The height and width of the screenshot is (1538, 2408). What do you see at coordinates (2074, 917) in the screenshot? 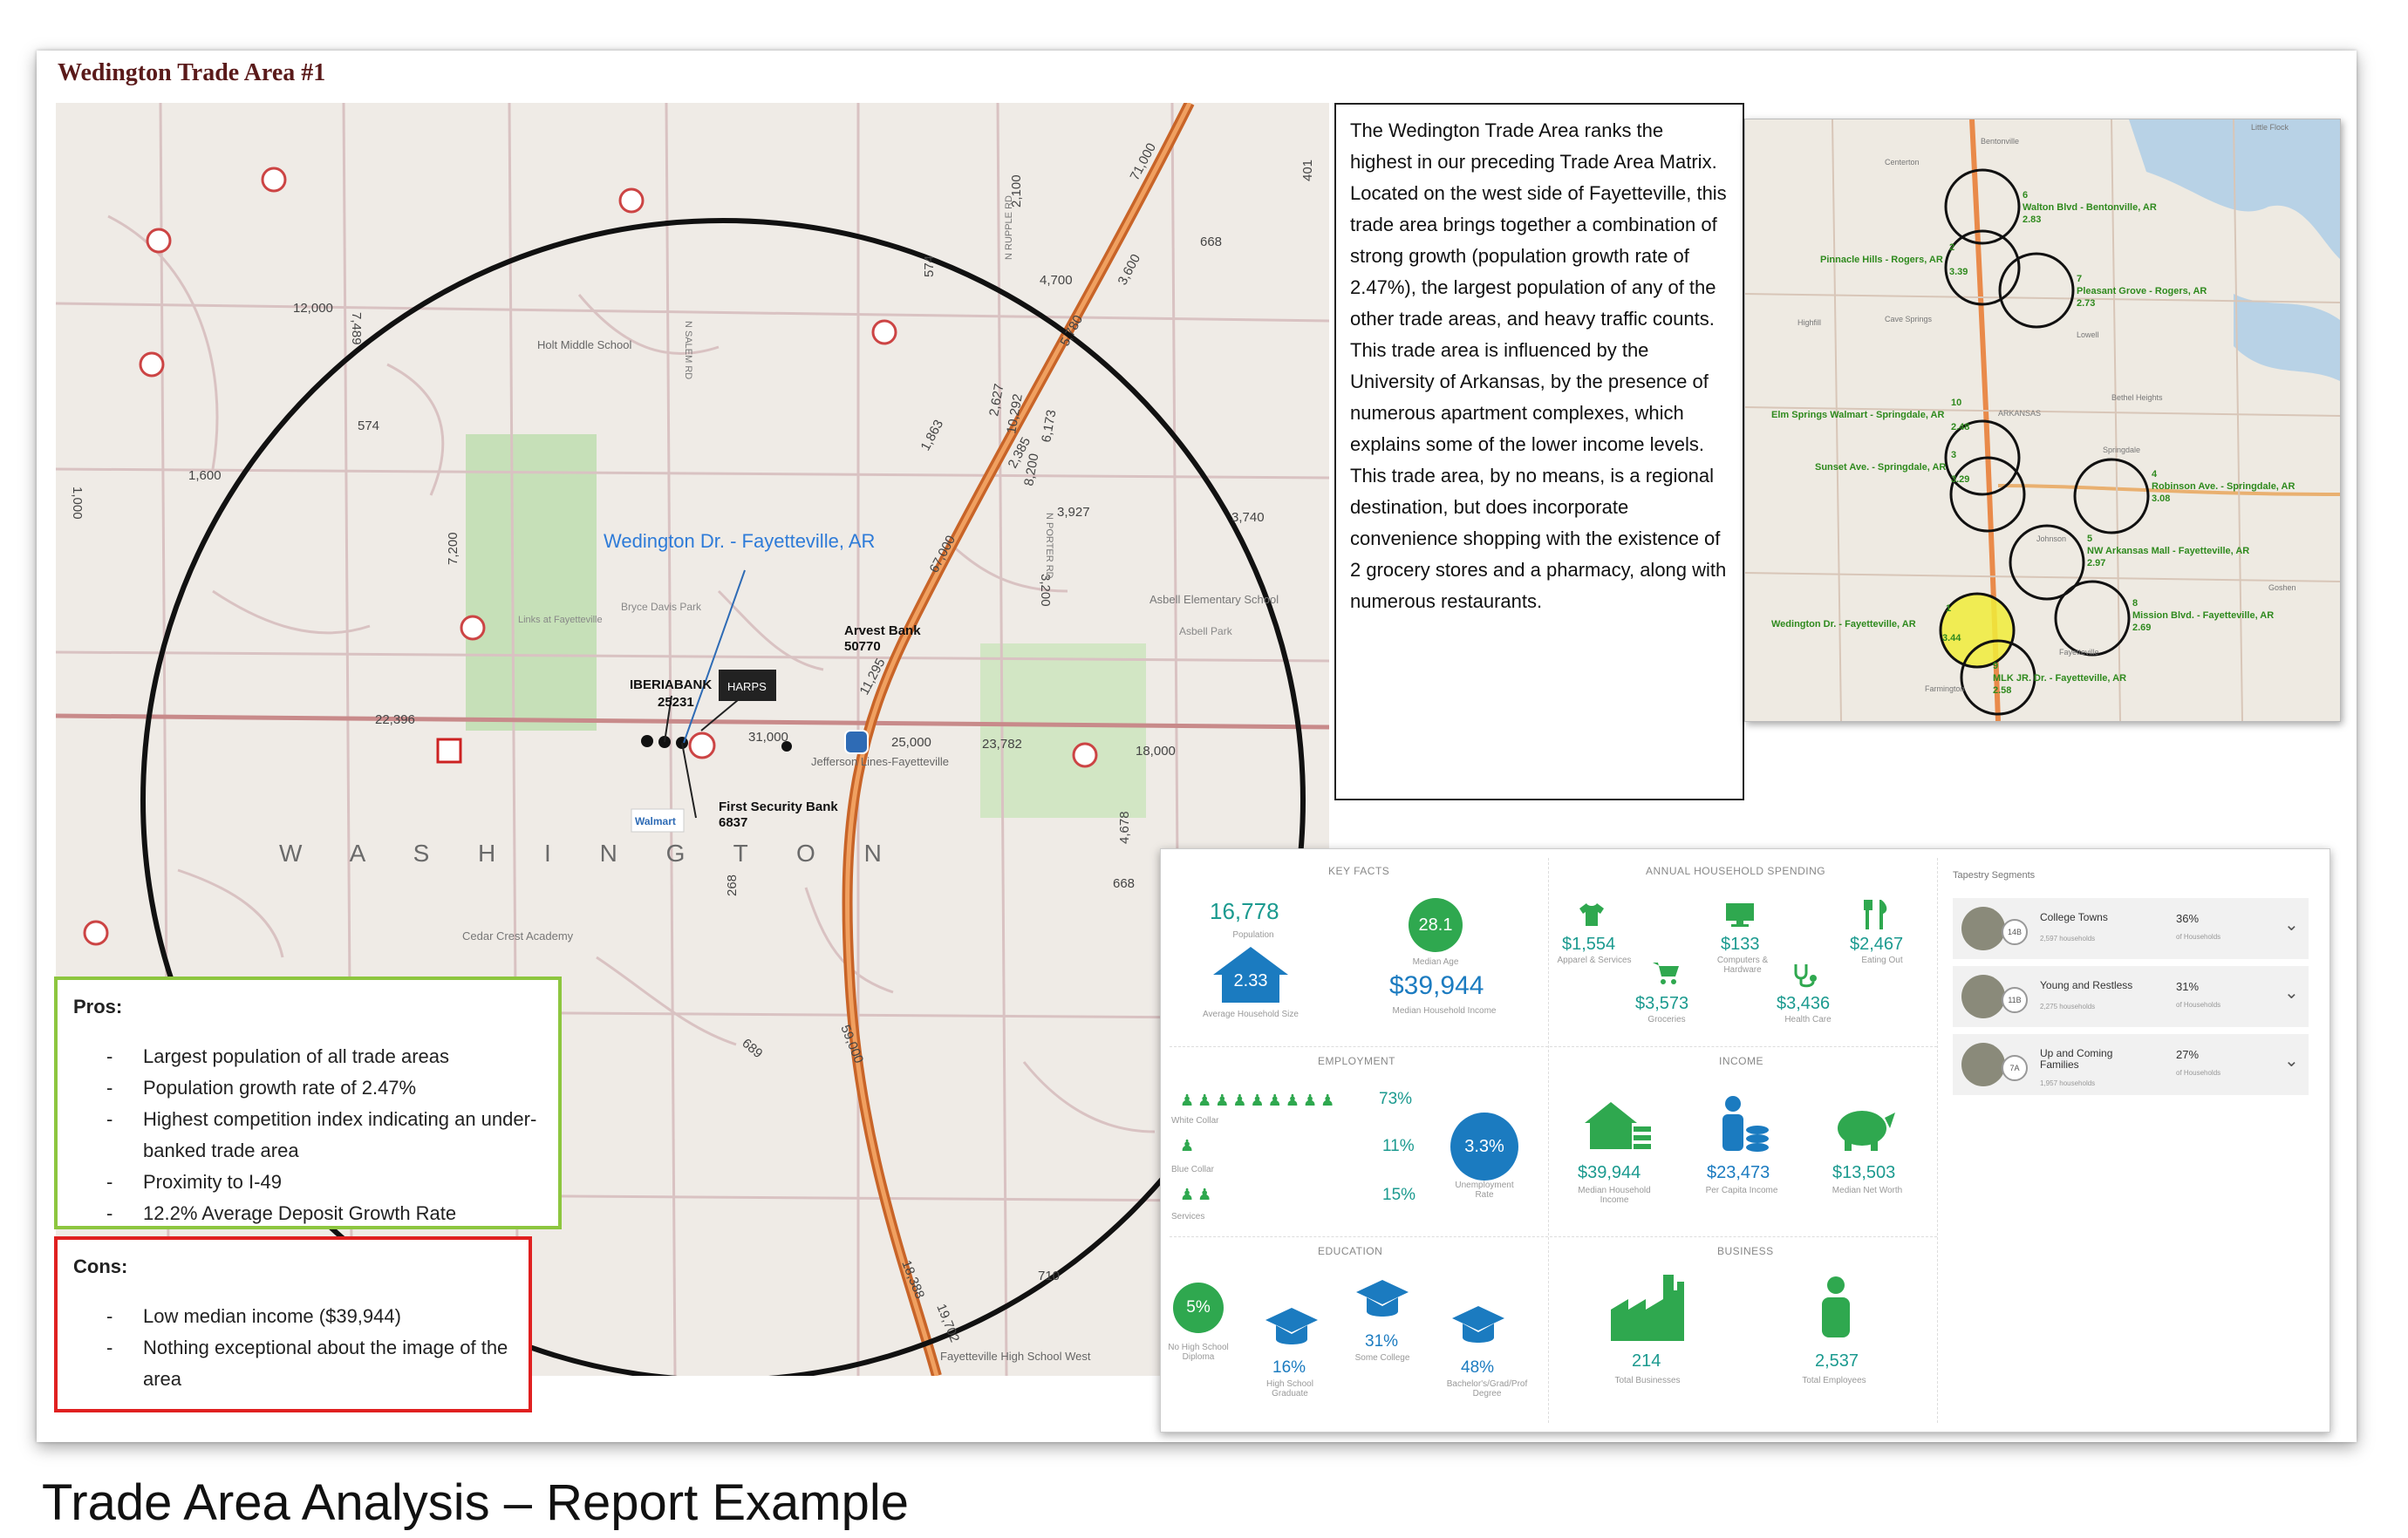
I see `segment-name: College Towns` at bounding box center [2074, 917].